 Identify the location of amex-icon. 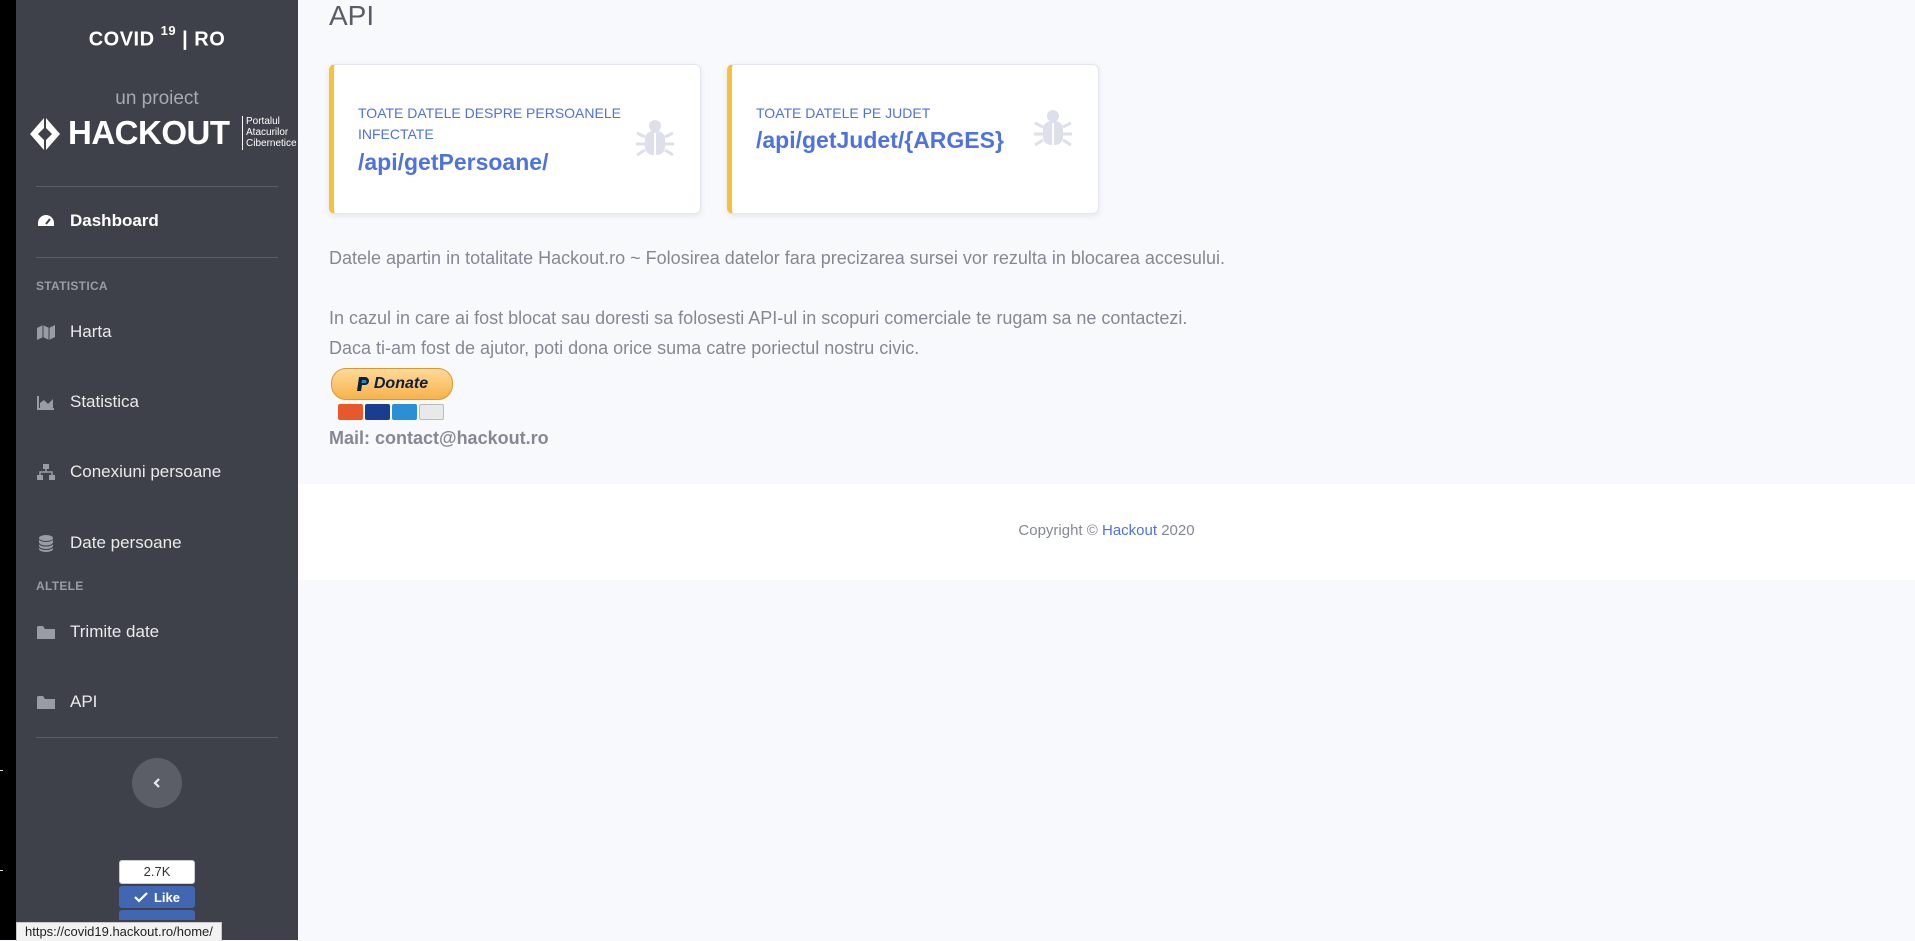
(404, 412).